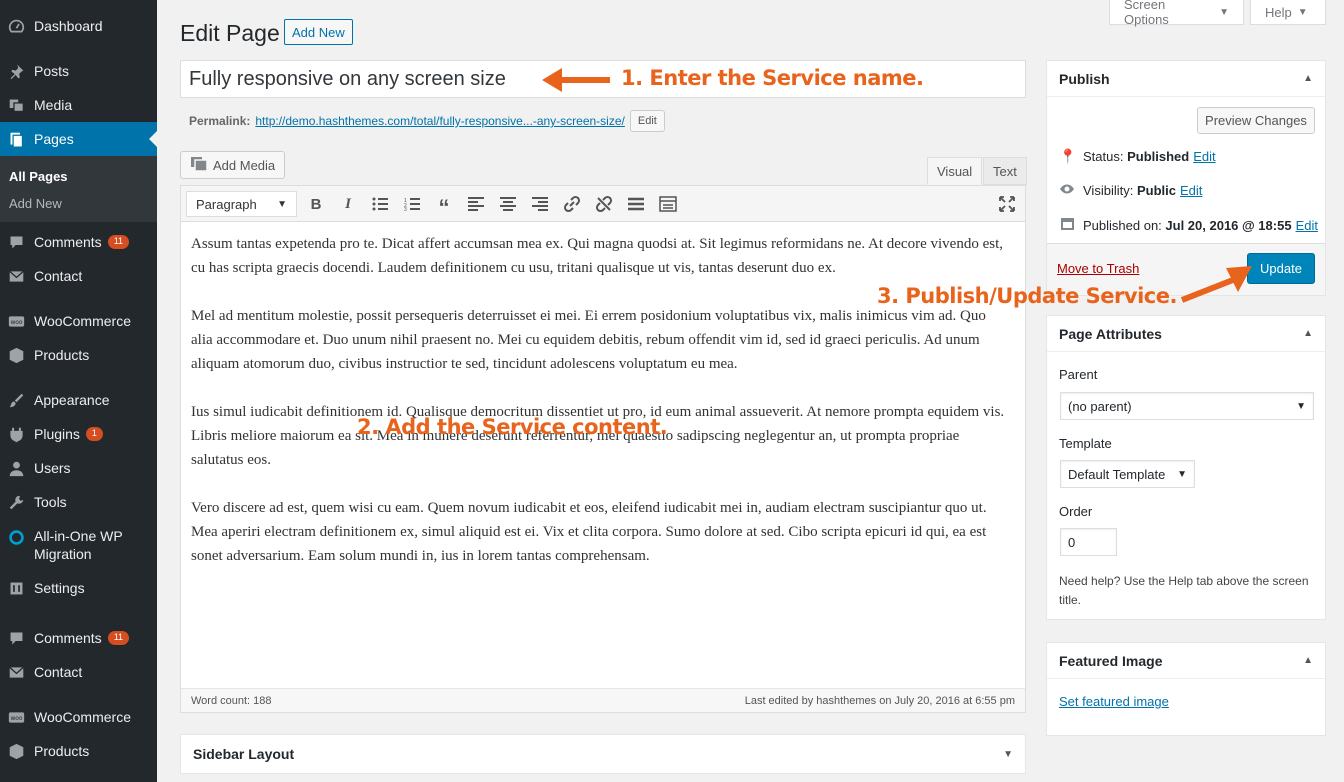 The image size is (1344, 782). I want to click on menu-migration: All-in-One WP Migration, so click(78, 545).